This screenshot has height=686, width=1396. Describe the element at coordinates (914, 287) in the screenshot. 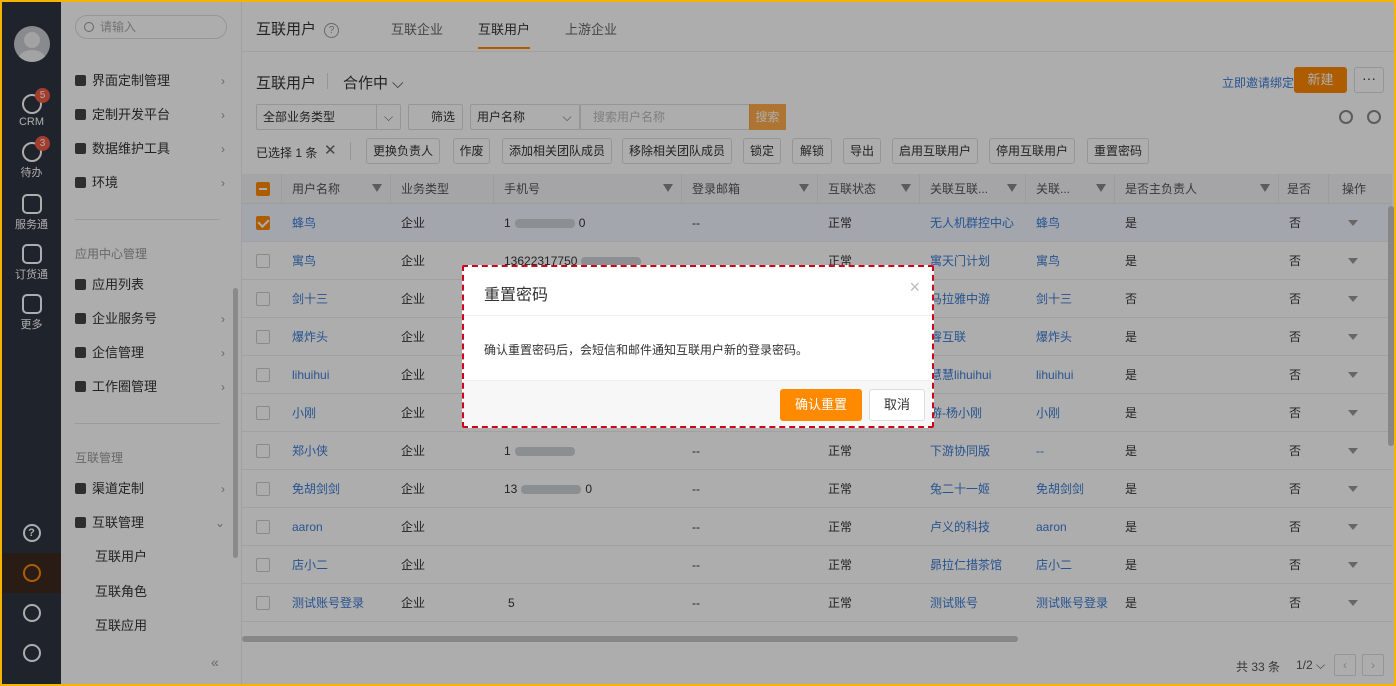

I see `close-icon: ×` at that location.